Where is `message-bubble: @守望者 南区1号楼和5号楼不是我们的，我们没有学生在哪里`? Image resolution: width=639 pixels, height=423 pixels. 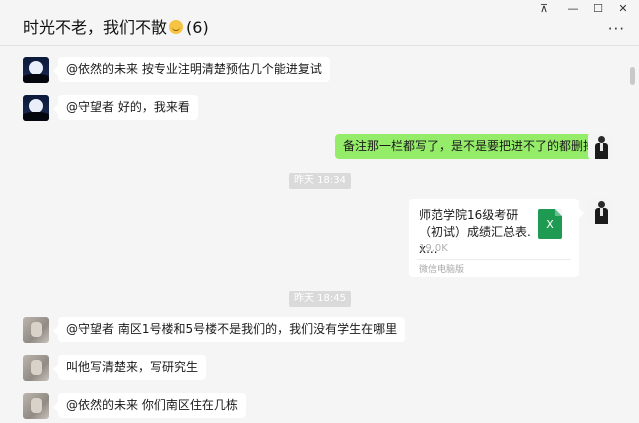 message-bubble: @守望者 南区1号楼和5号楼不是我们的，我们没有学生在哪里 is located at coordinates (229, 329).